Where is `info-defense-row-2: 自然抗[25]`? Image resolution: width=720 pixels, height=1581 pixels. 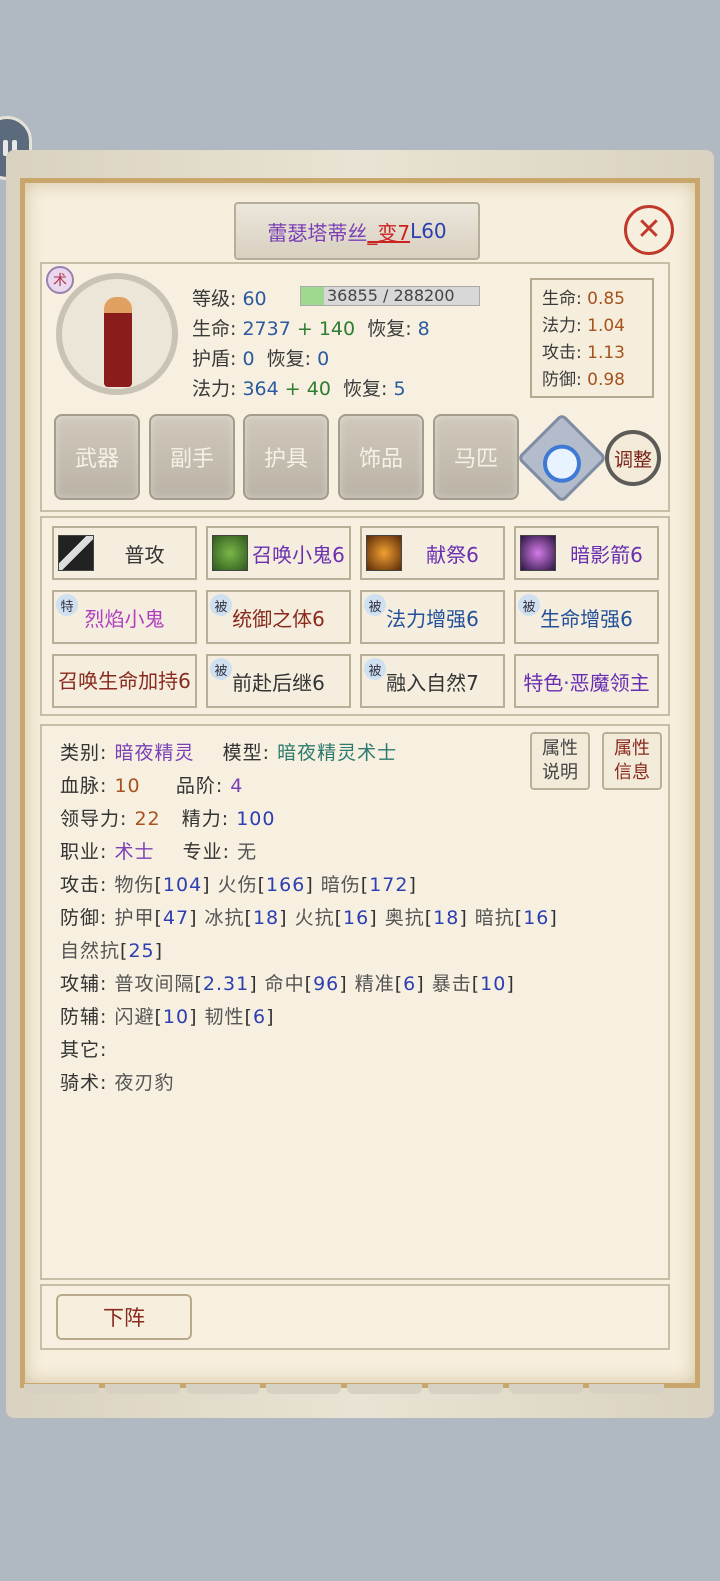
info-defense-row-2: 自然抗[25] is located at coordinates (112, 951).